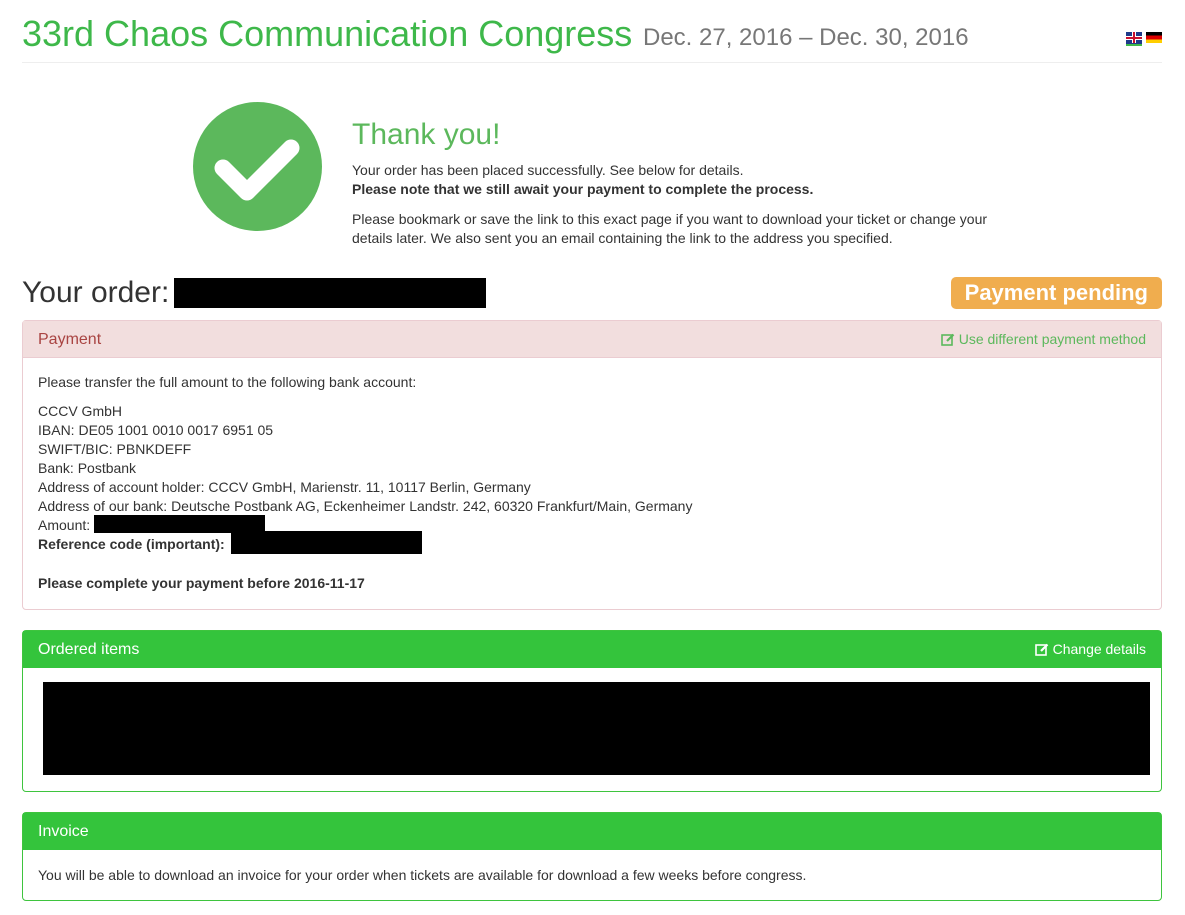 This screenshot has height=915, width=1185. I want to click on bank-name: Bank: Postbank, so click(87, 468).